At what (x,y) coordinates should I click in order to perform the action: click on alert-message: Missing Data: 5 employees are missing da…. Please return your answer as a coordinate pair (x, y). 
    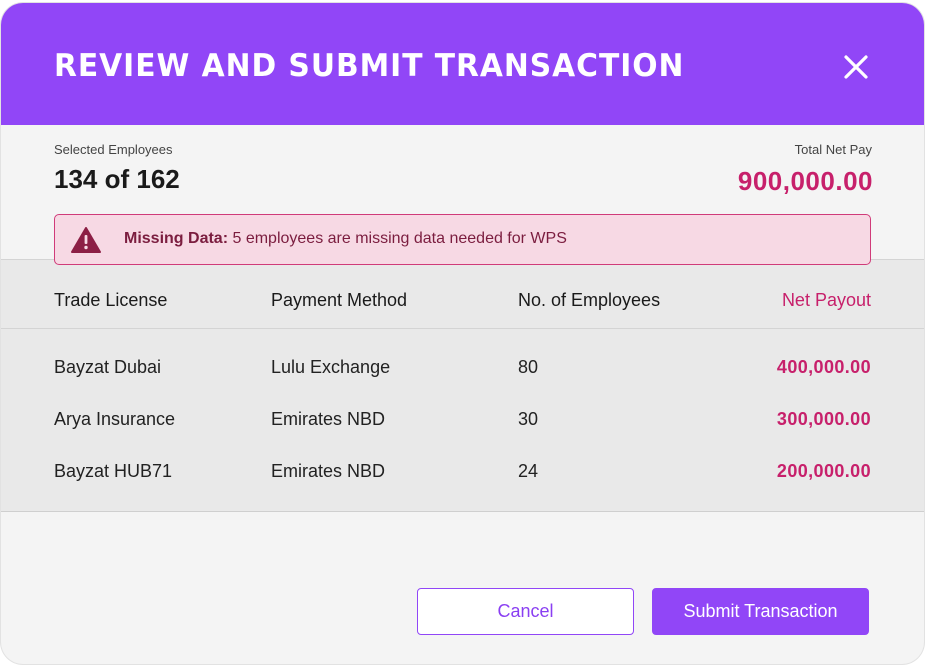
    Looking at the image, I should click on (345, 239).